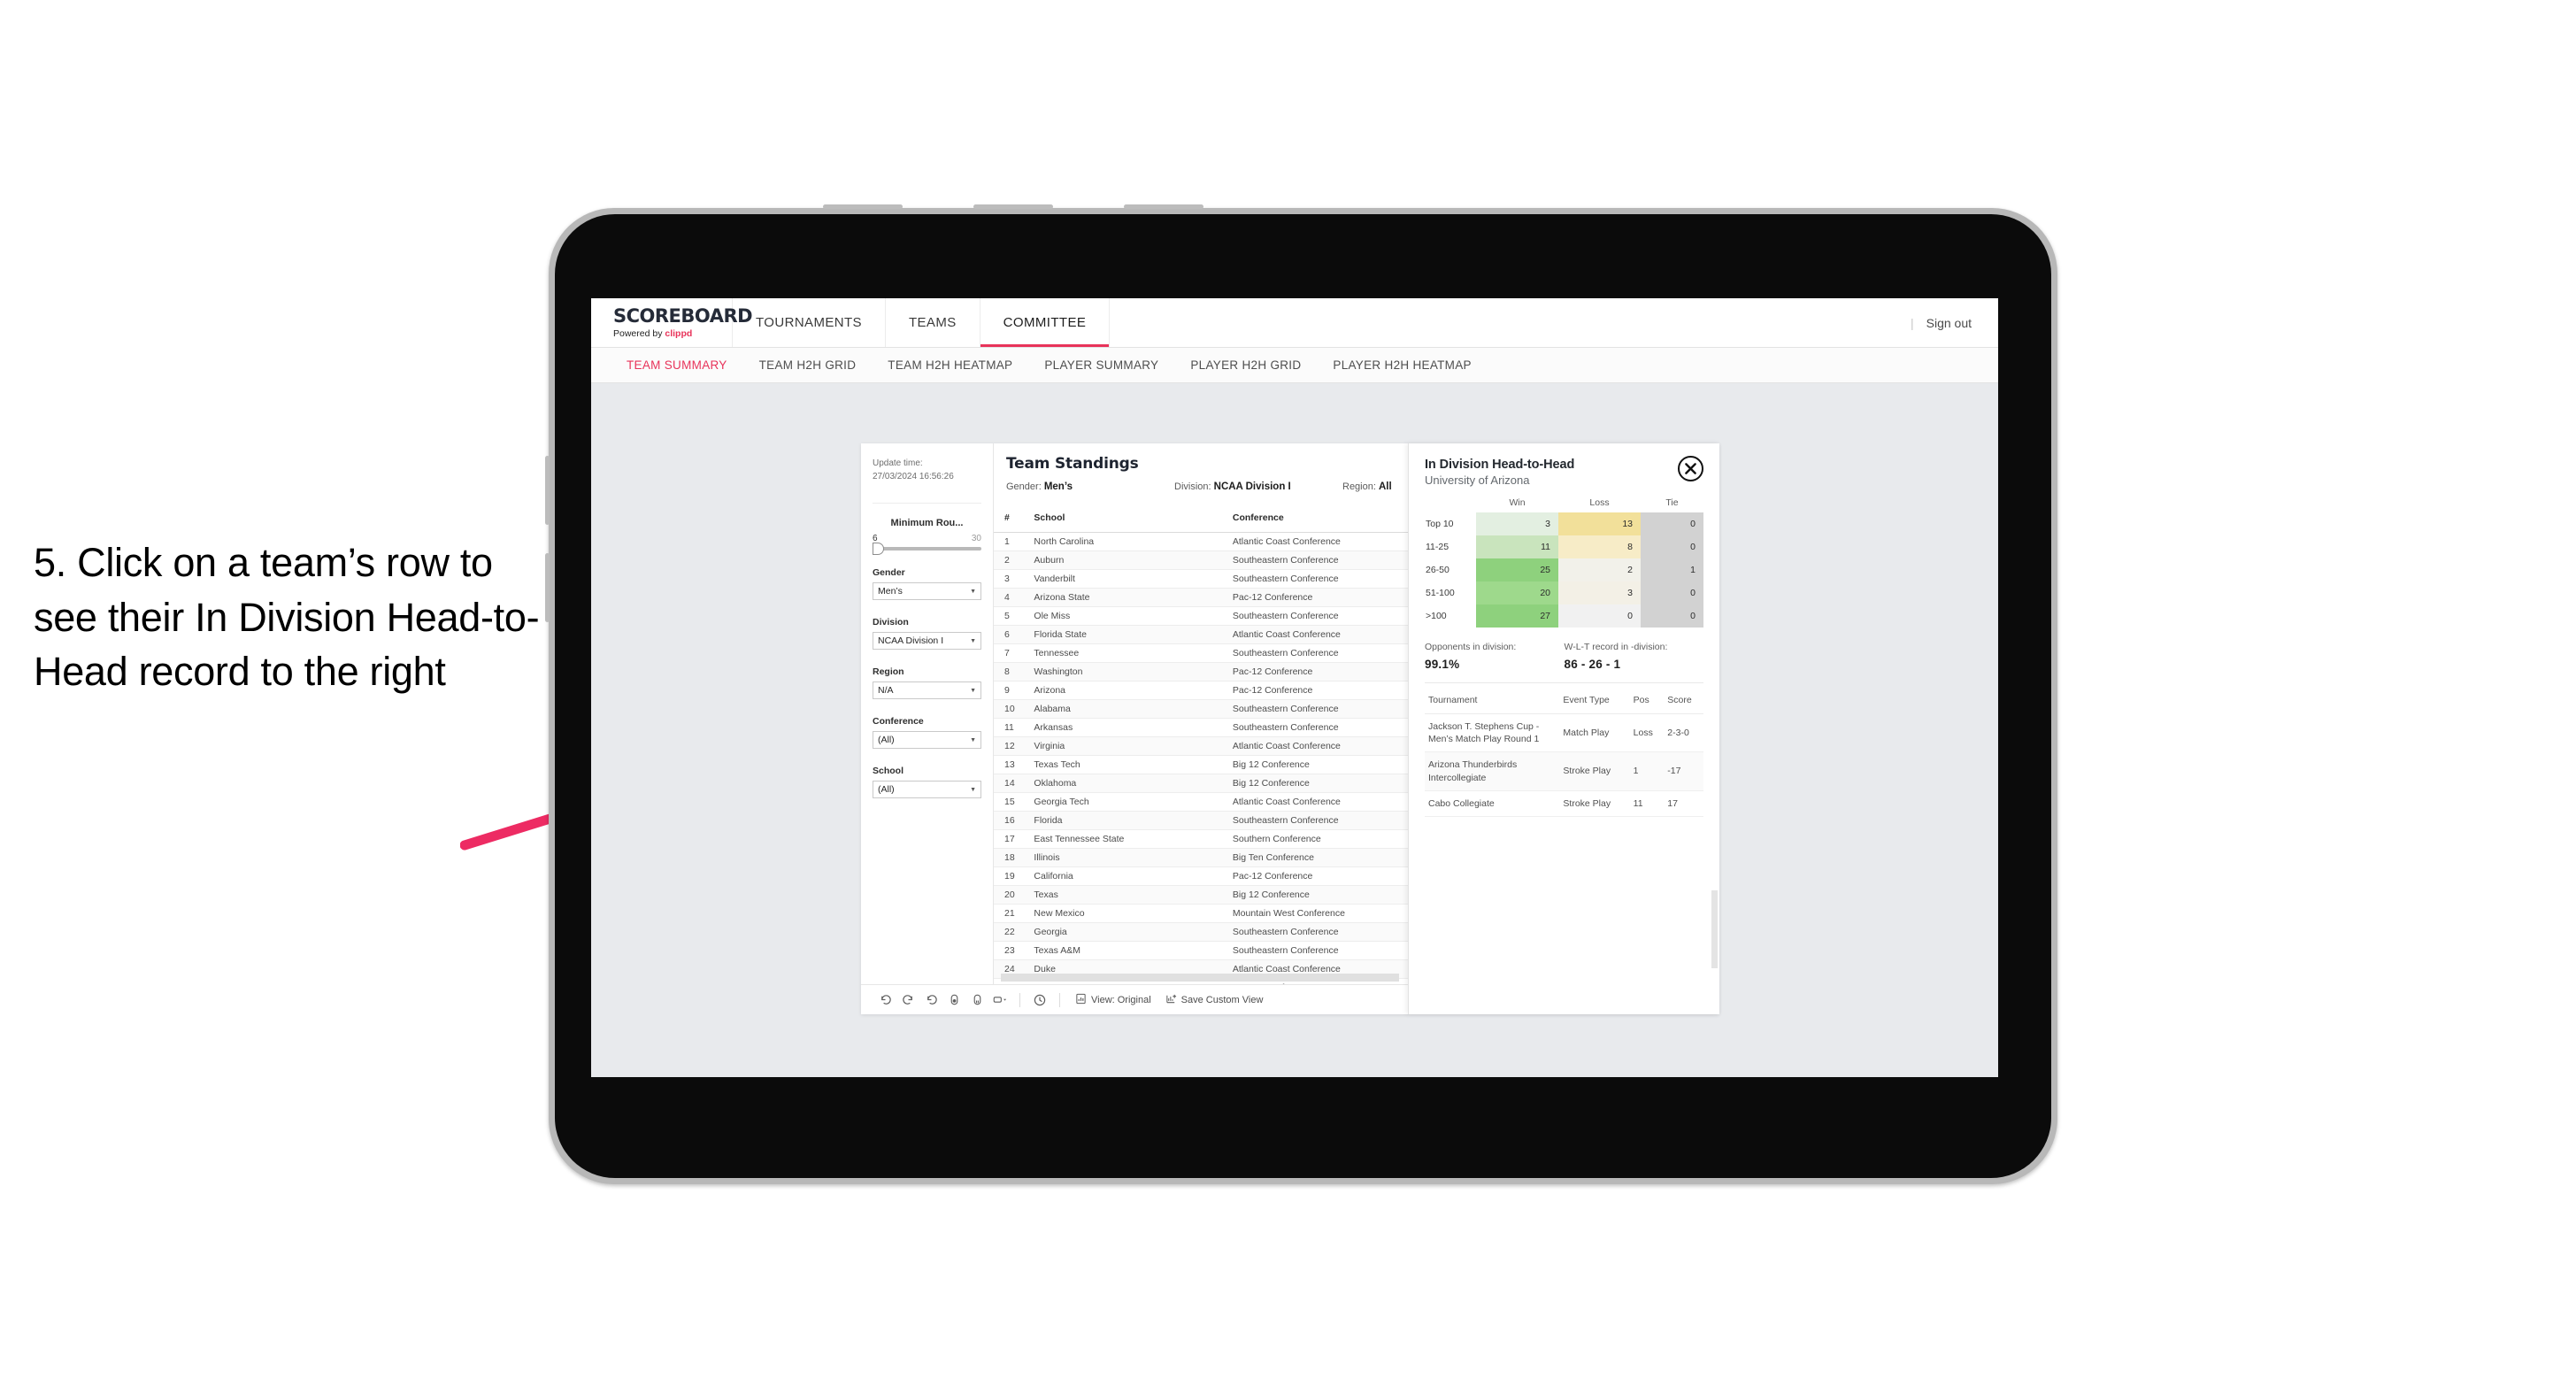  Describe the element at coordinates (1385, 487) in the screenshot. I see `summary-region-value: All` at that location.